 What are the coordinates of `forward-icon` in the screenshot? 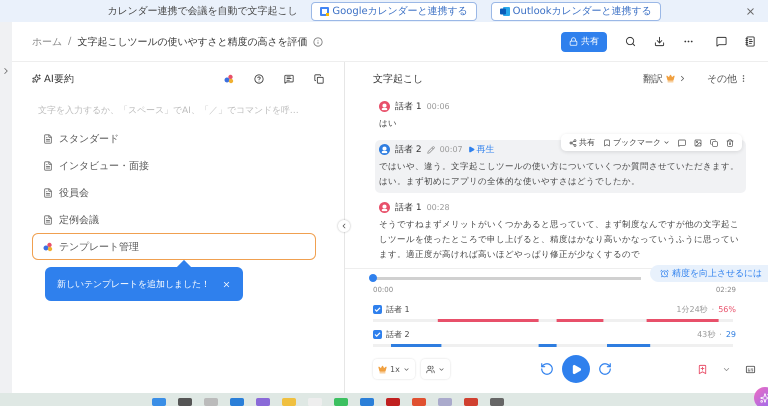 It's located at (605, 369).